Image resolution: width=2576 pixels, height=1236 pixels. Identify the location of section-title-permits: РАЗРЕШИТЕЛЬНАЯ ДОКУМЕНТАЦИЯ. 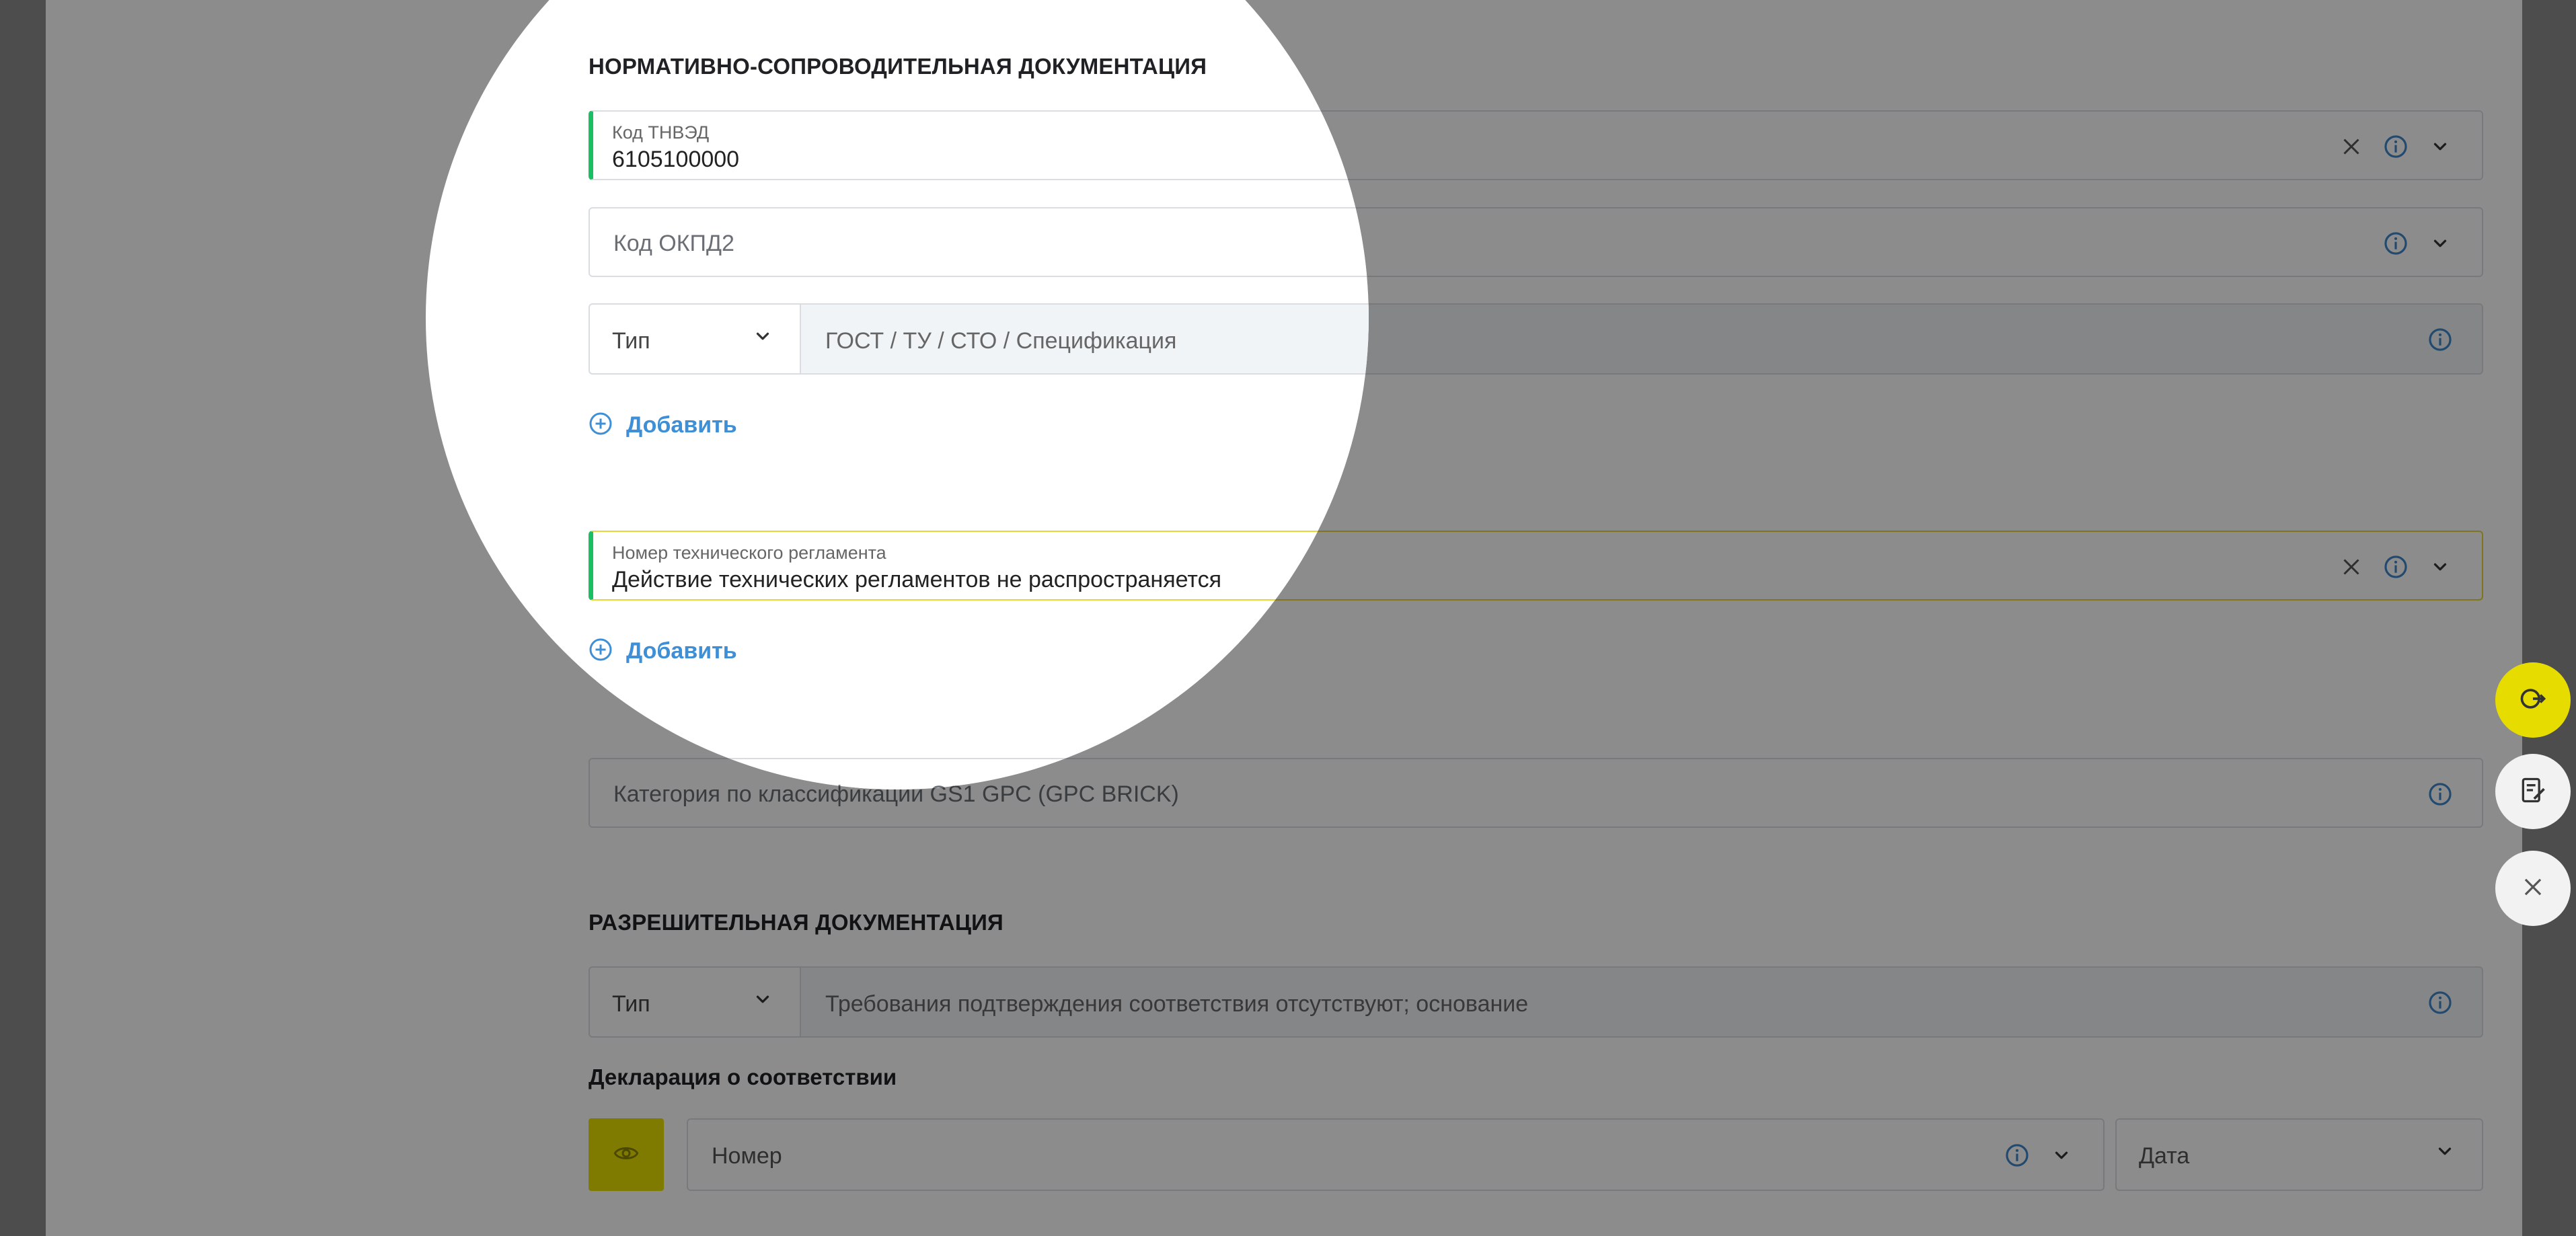
(796, 922).